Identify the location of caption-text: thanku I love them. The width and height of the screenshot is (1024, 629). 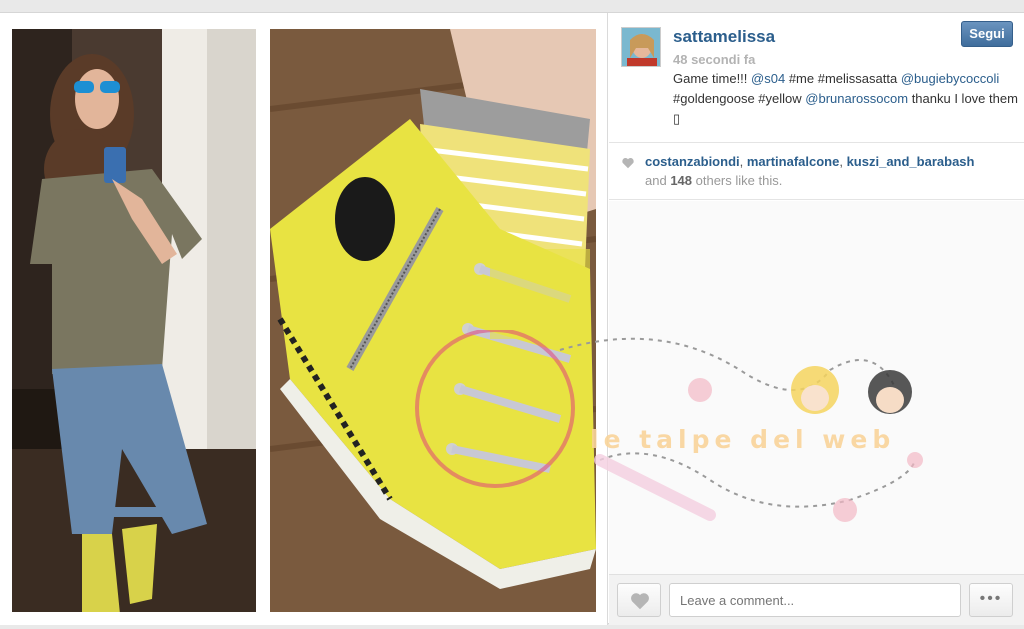
(963, 98).